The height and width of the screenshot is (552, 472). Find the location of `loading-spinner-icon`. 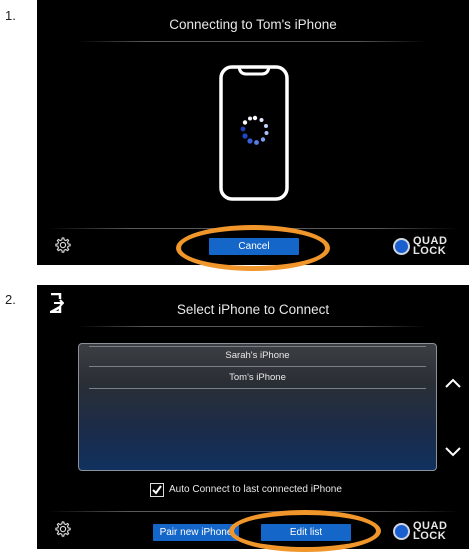

loading-spinner-icon is located at coordinates (254, 130).